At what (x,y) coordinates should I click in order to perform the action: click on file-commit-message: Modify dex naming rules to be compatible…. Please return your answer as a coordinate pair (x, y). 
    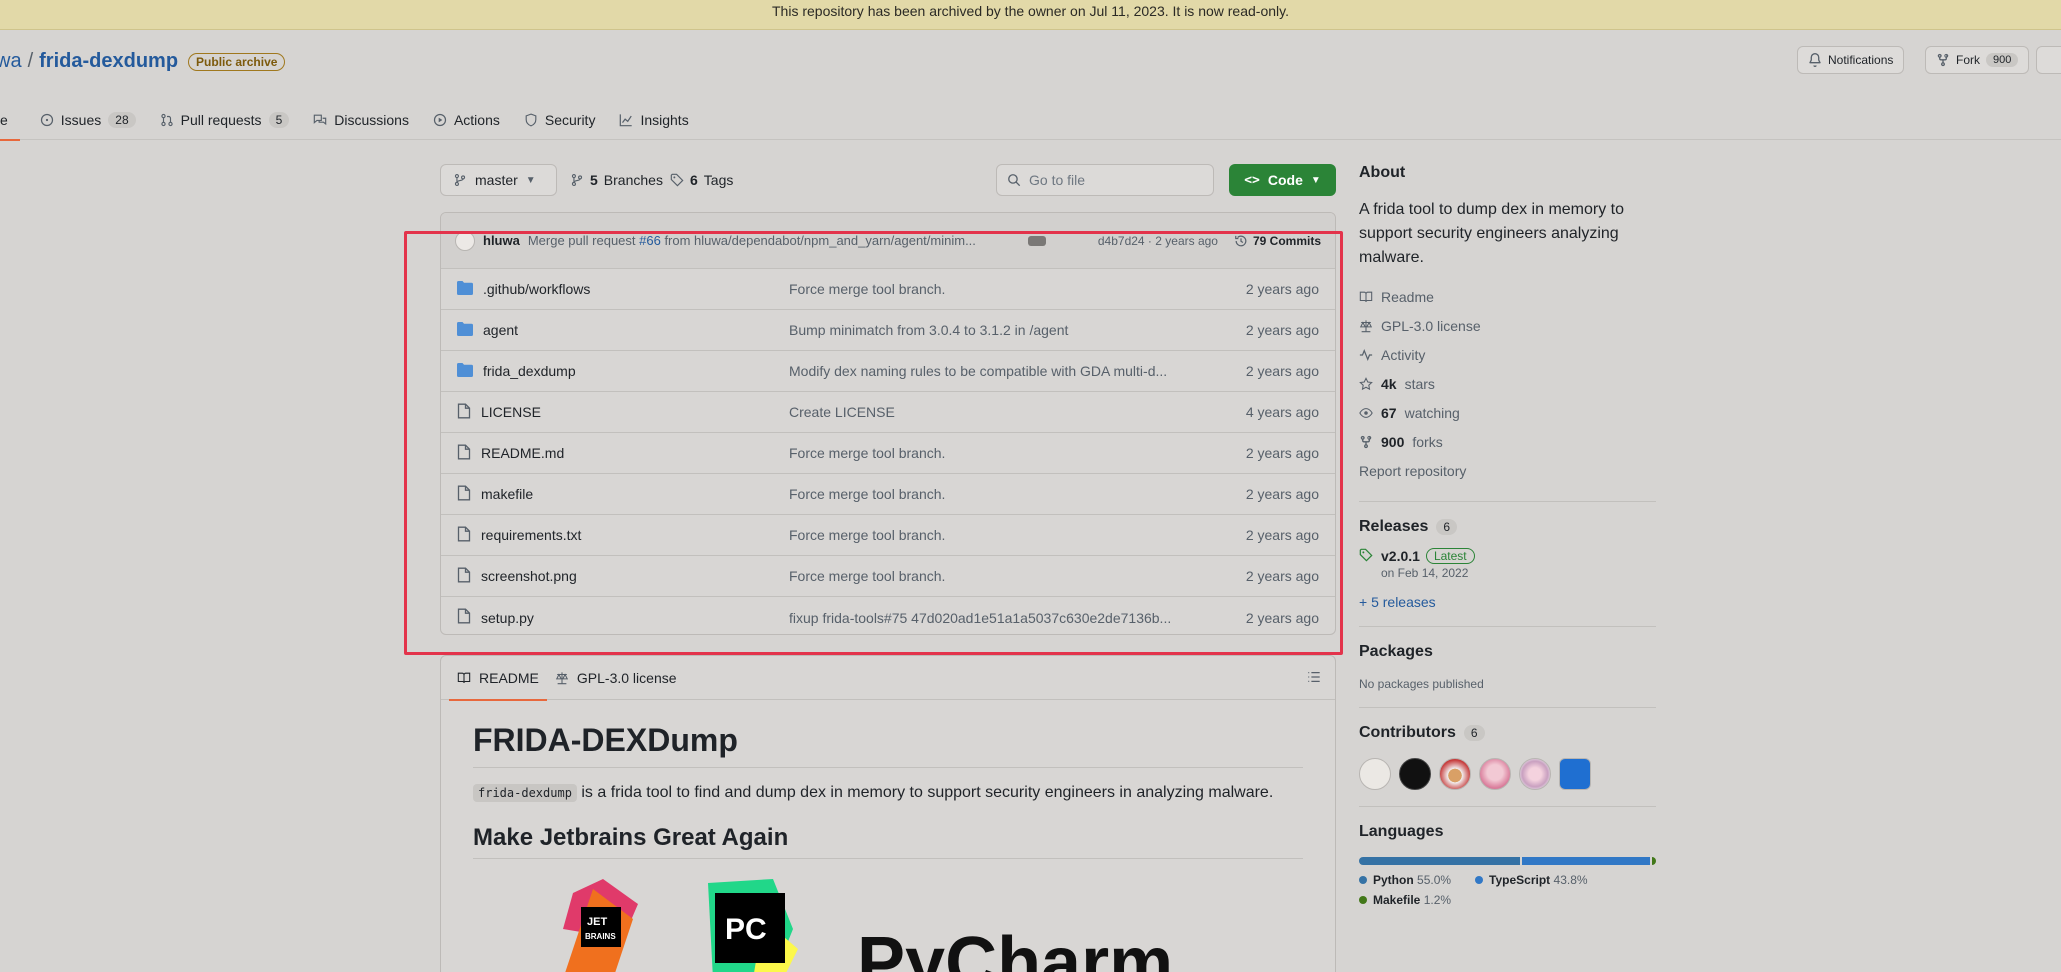
    Looking at the image, I should click on (989, 371).